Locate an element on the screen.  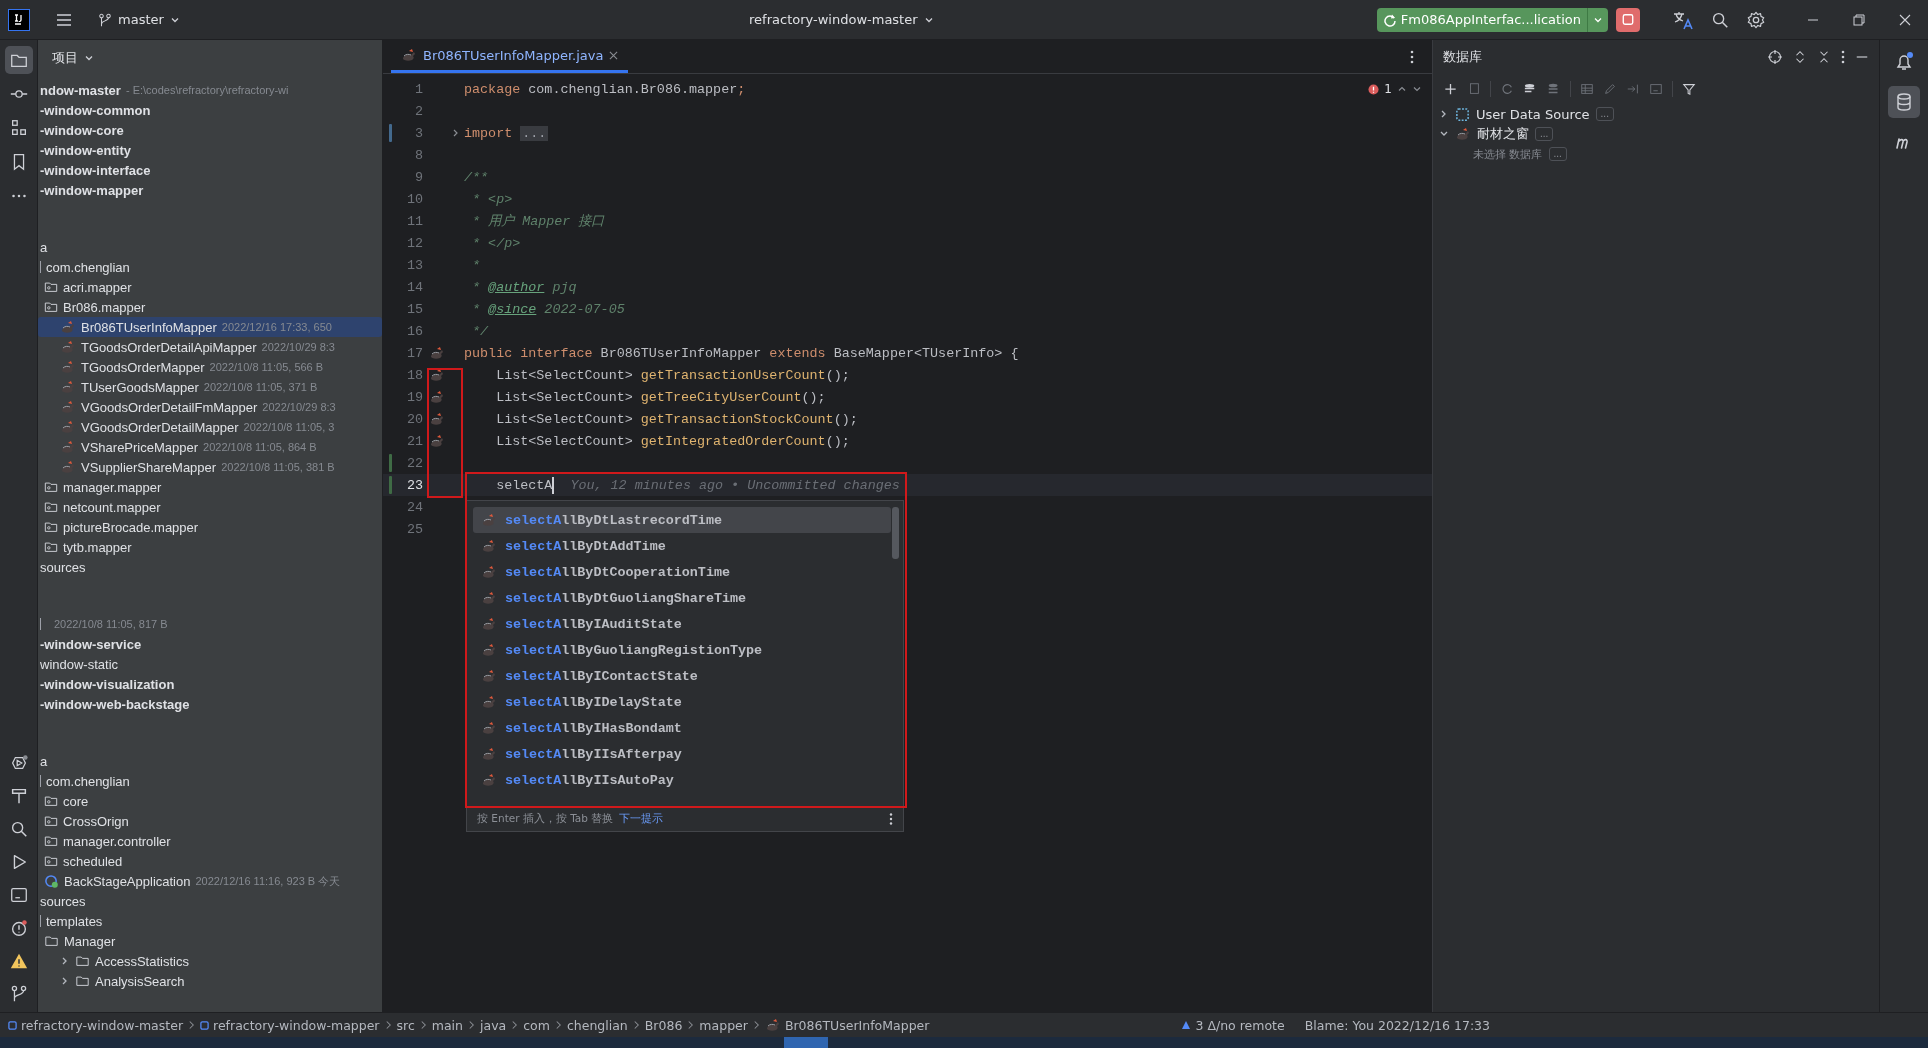
tree-item: VSupplierShareMapper is located at coordinates (149, 467).